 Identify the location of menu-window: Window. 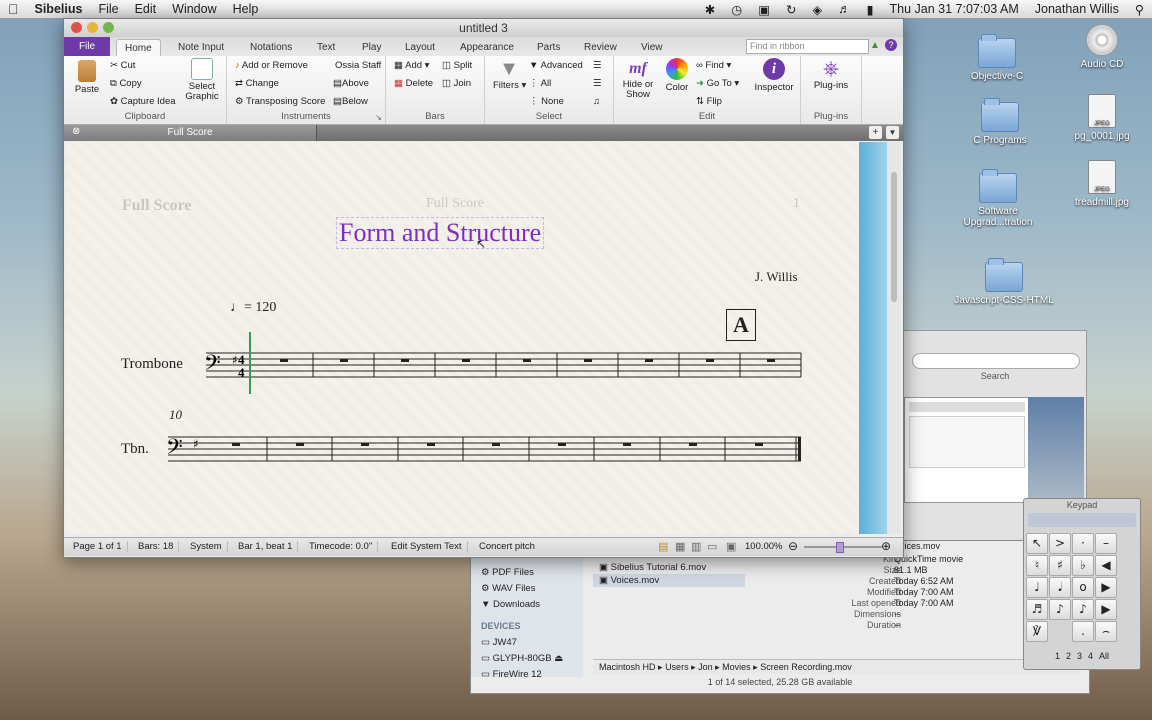
(194, 9).